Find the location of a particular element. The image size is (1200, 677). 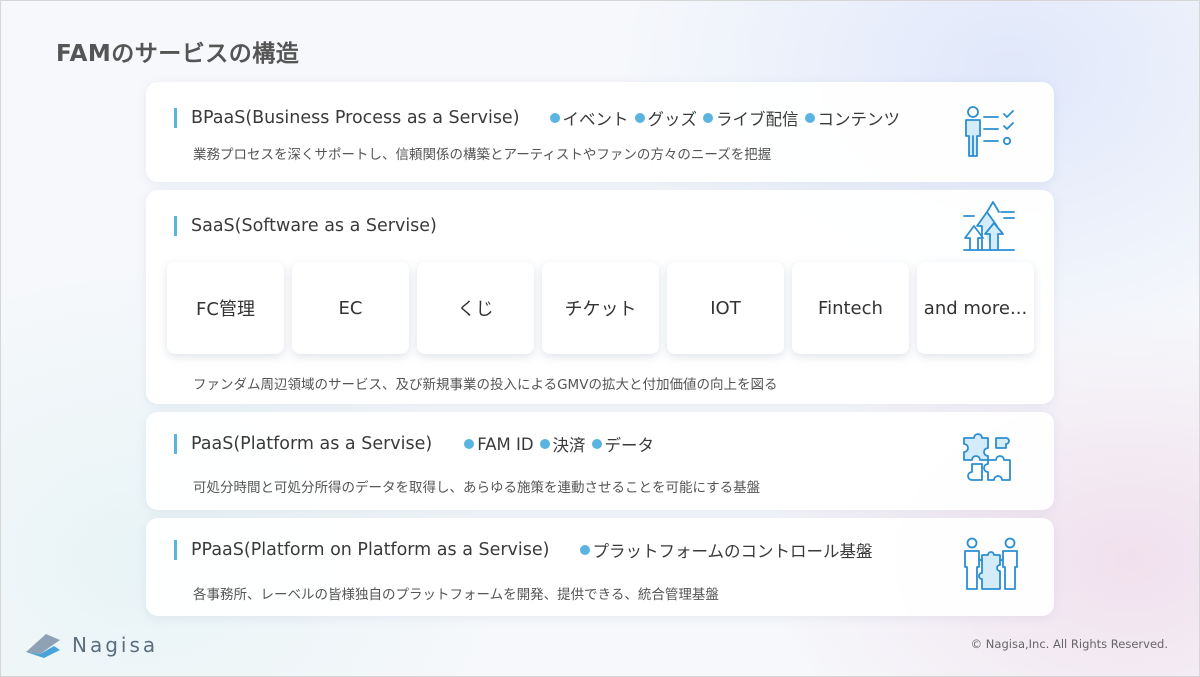

card-heading: SaaS(Software as a Servise) is located at coordinates (305, 226).